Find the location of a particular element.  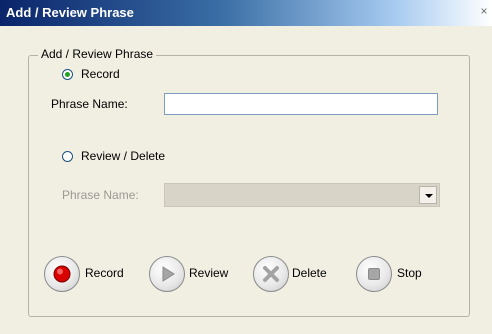

window-title: Add / Review Phrase is located at coordinates (70, 12).